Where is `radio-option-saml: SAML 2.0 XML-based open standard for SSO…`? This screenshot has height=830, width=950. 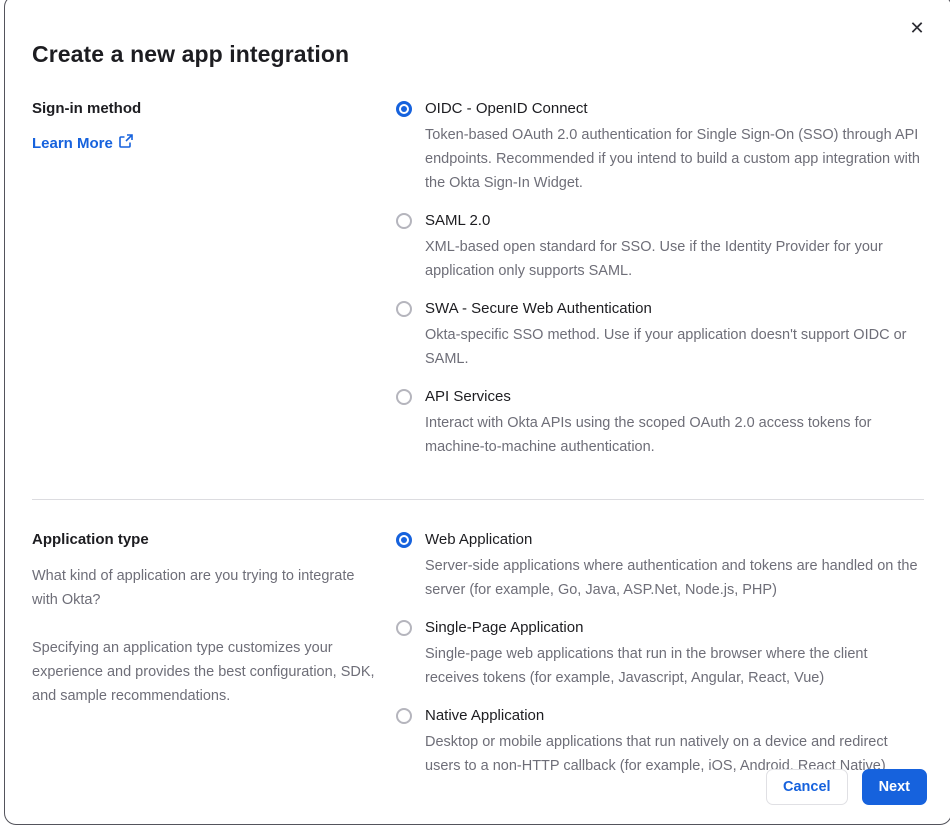
radio-option-saml: SAML 2.0 XML-based open standard for SSO… is located at coordinates (660, 247).